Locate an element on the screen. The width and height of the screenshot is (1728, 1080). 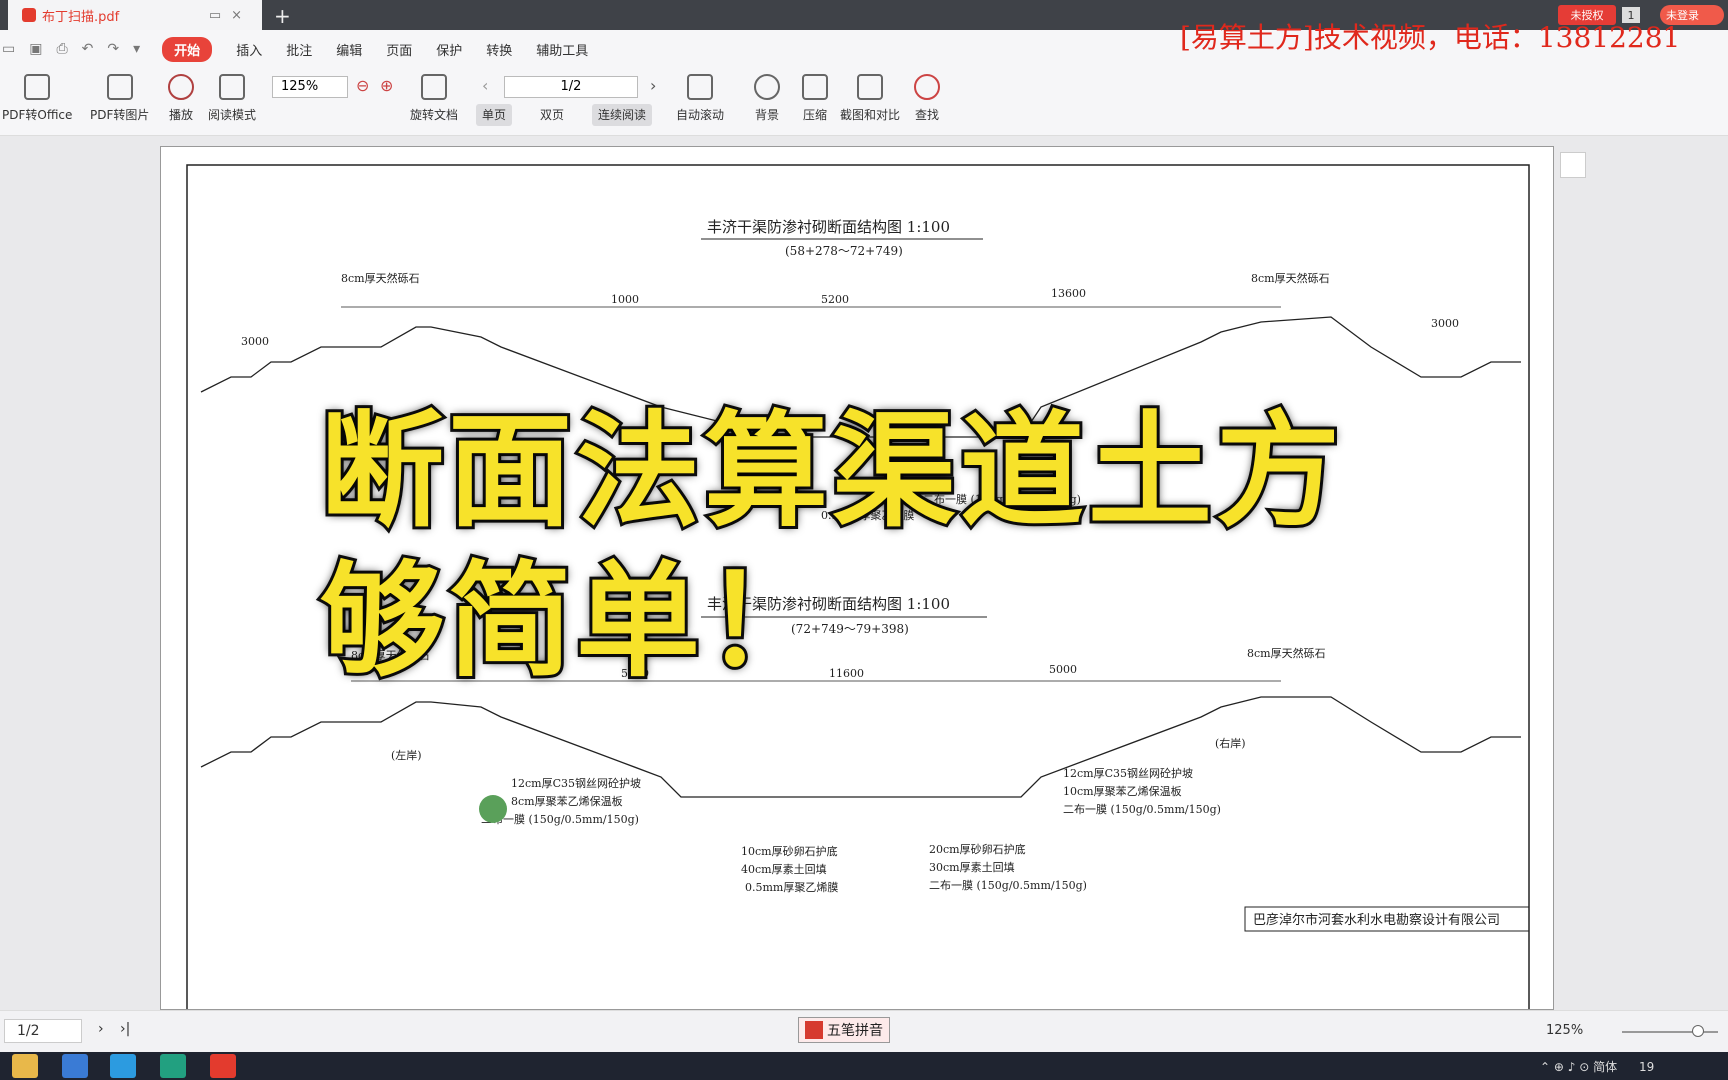
pdf-app-icon is located at coordinates (223, 1066).